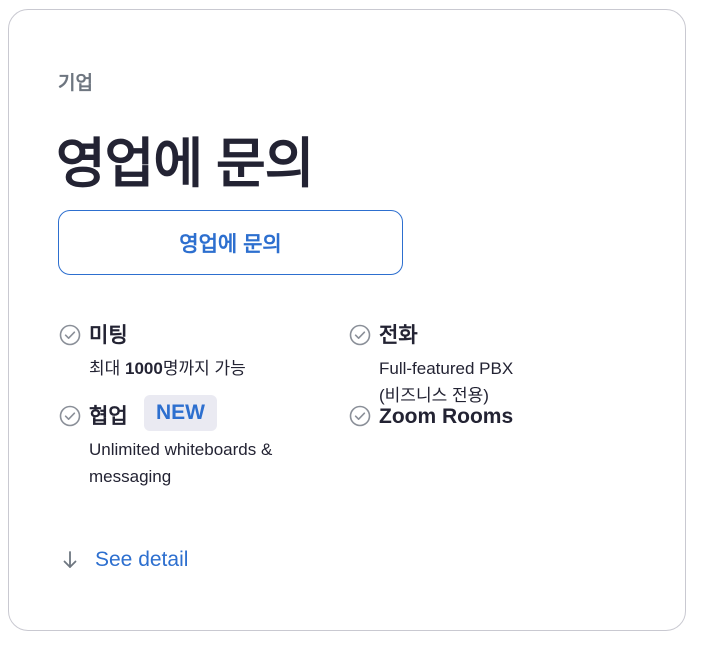  Describe the element at coordinates (167, 368) in the screenshot. I see `feature-description: 최대 1000명까지 가능` at that location.